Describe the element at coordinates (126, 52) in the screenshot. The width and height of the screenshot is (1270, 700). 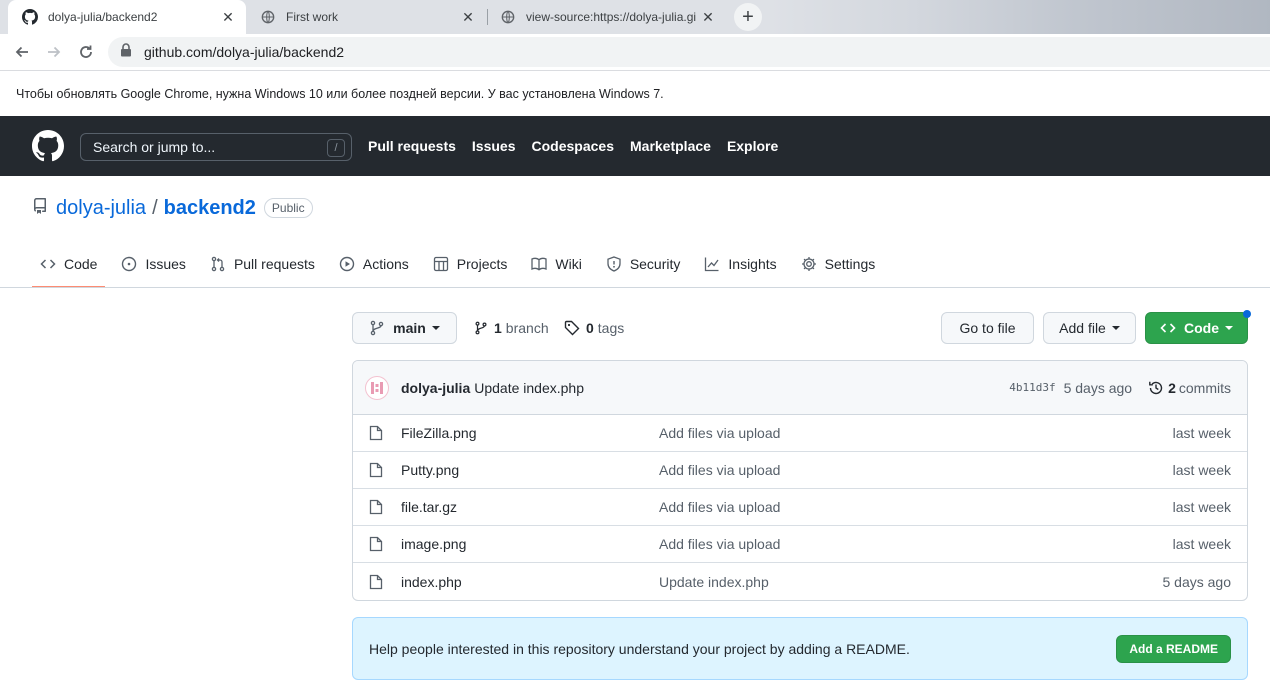
I see `lock-icon` at that location.